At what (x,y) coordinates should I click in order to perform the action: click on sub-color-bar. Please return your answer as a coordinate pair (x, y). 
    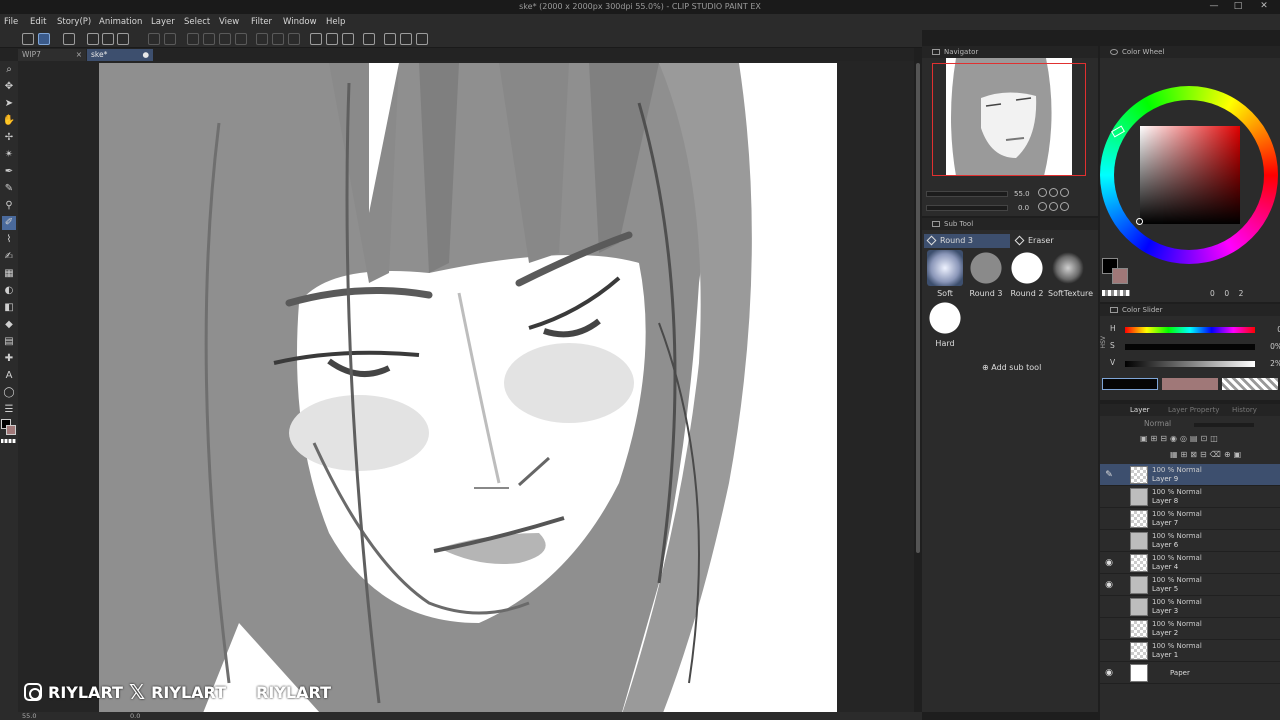
    Looking at the image, I should click on (1190, 384).